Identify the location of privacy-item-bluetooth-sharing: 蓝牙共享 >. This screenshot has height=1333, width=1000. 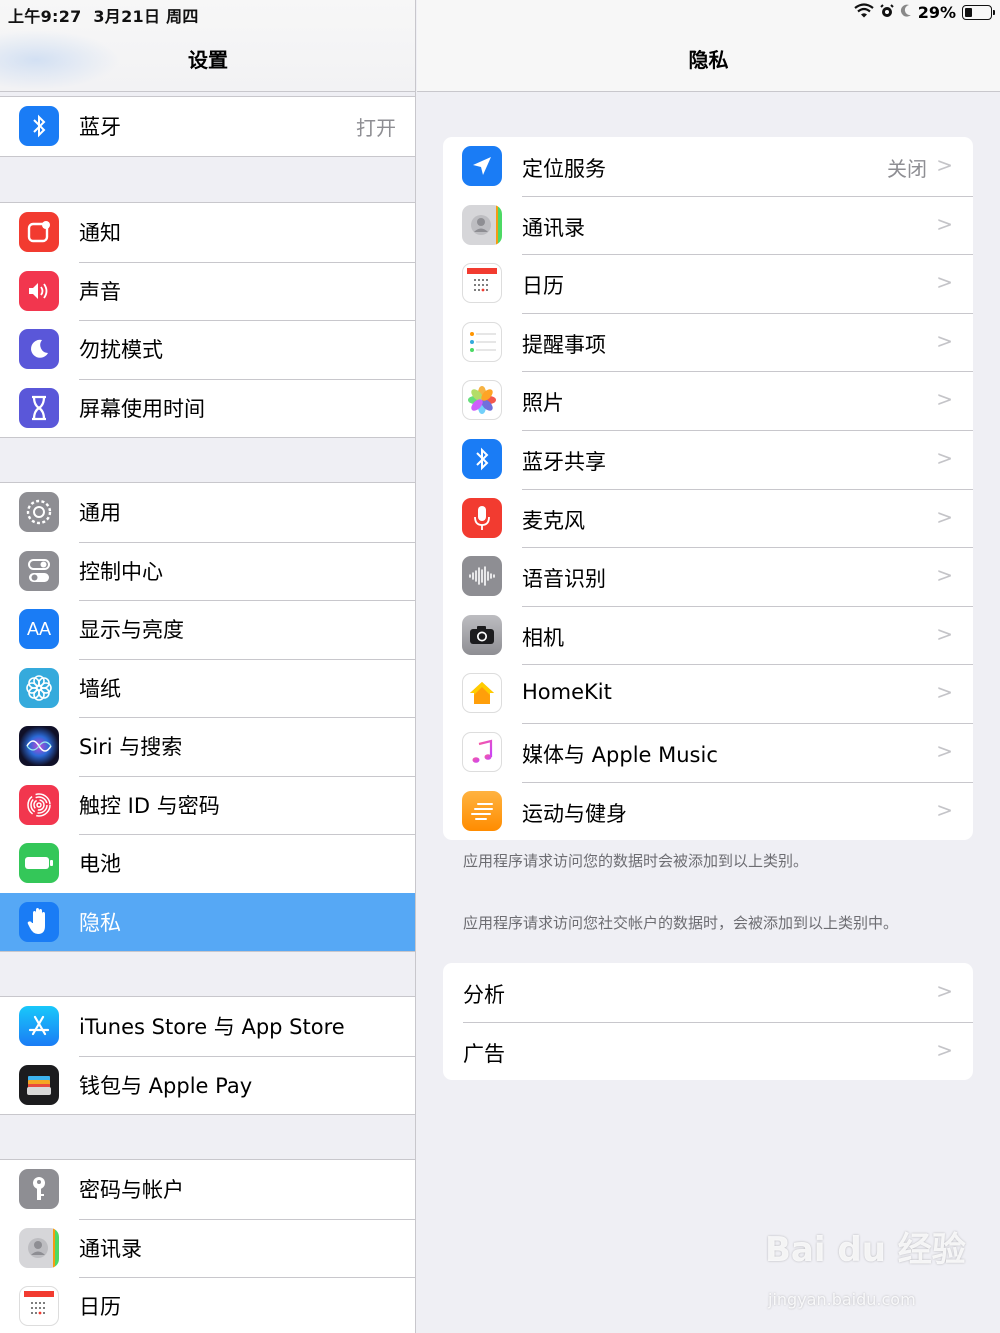
(708, 459).